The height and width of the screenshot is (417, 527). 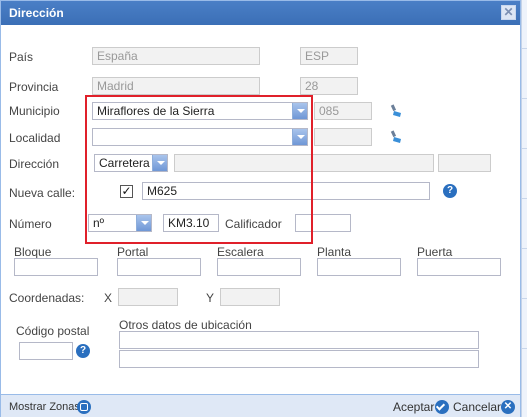 I want to click on coord-y-field, so click(x=250, y=297).